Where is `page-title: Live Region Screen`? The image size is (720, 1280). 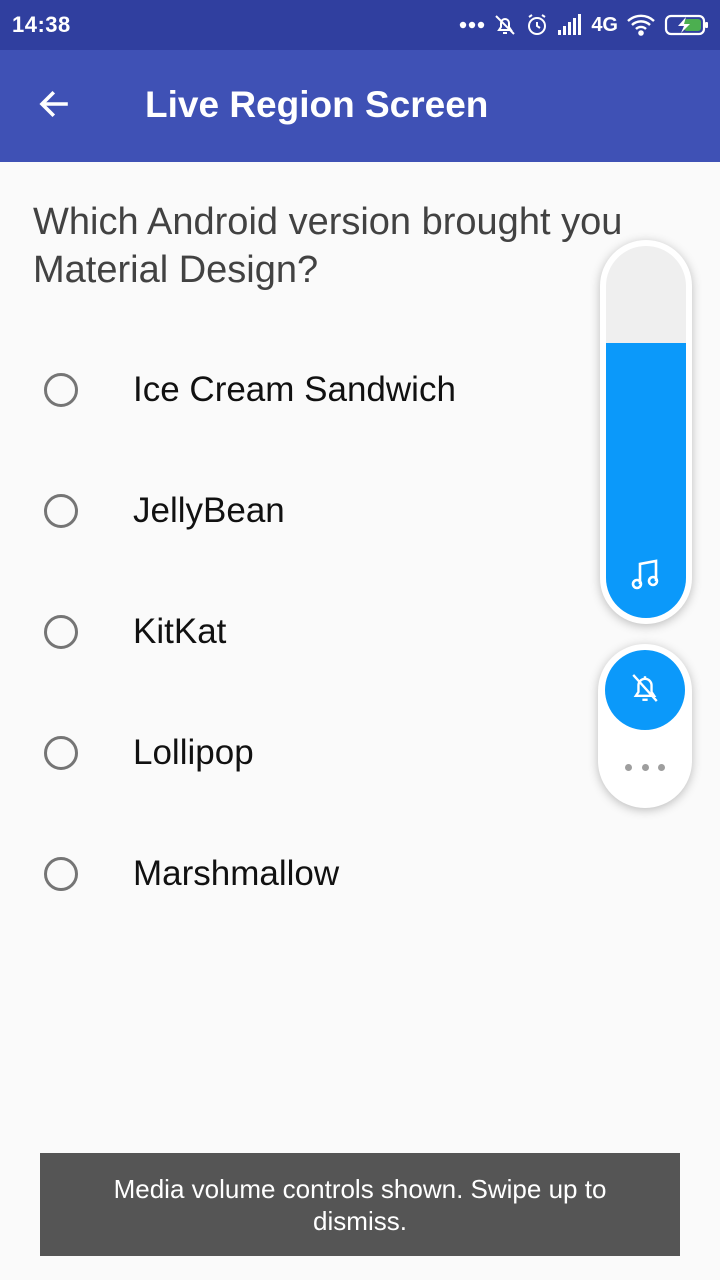 page-title: Live Region Screen is located at coordinates (317, 104).